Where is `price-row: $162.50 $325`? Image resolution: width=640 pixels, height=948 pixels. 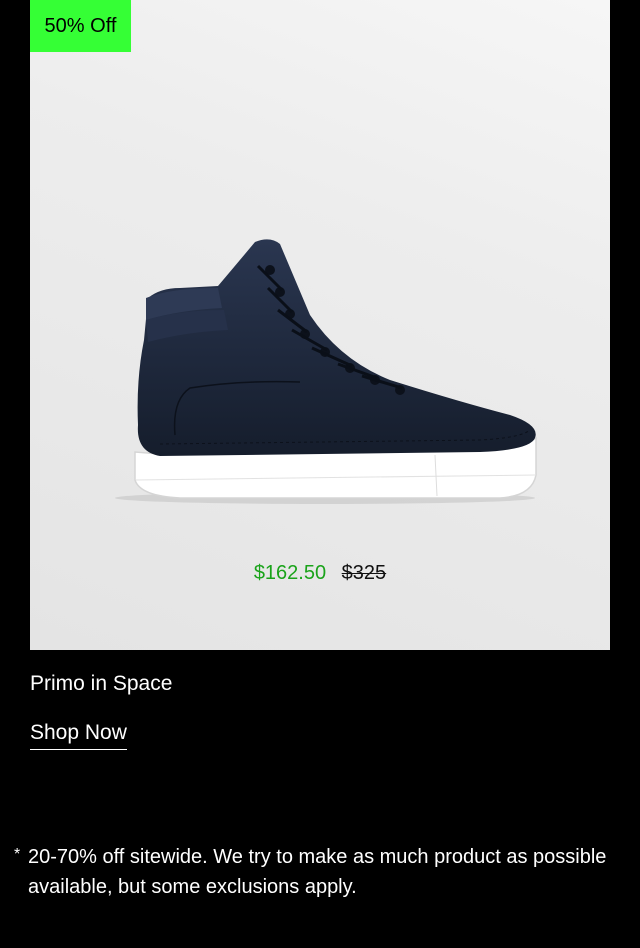
price-row: $162.50 $325 is located at coordinates (320, 573).